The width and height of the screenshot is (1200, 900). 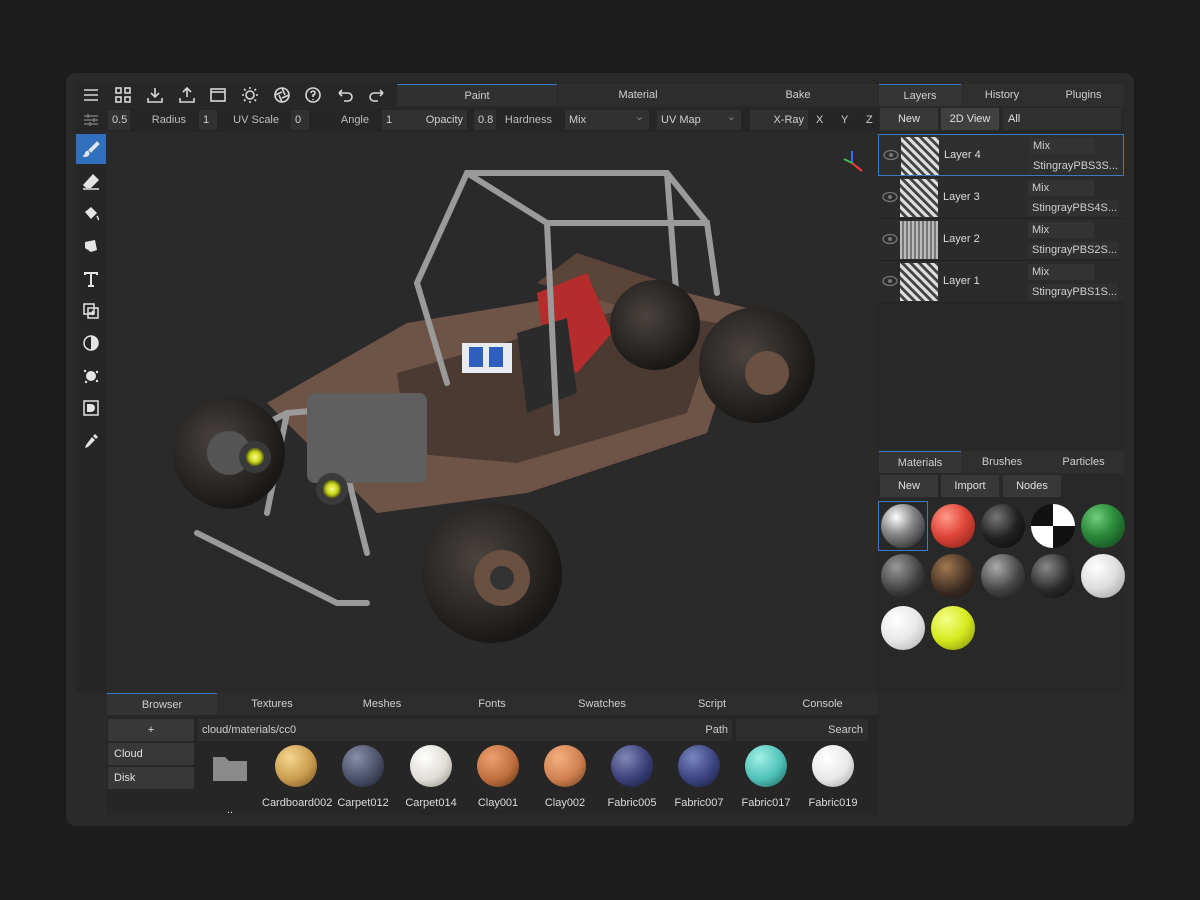 I want to click on browser-material-item: Clay002, so click(x=565, y=777).